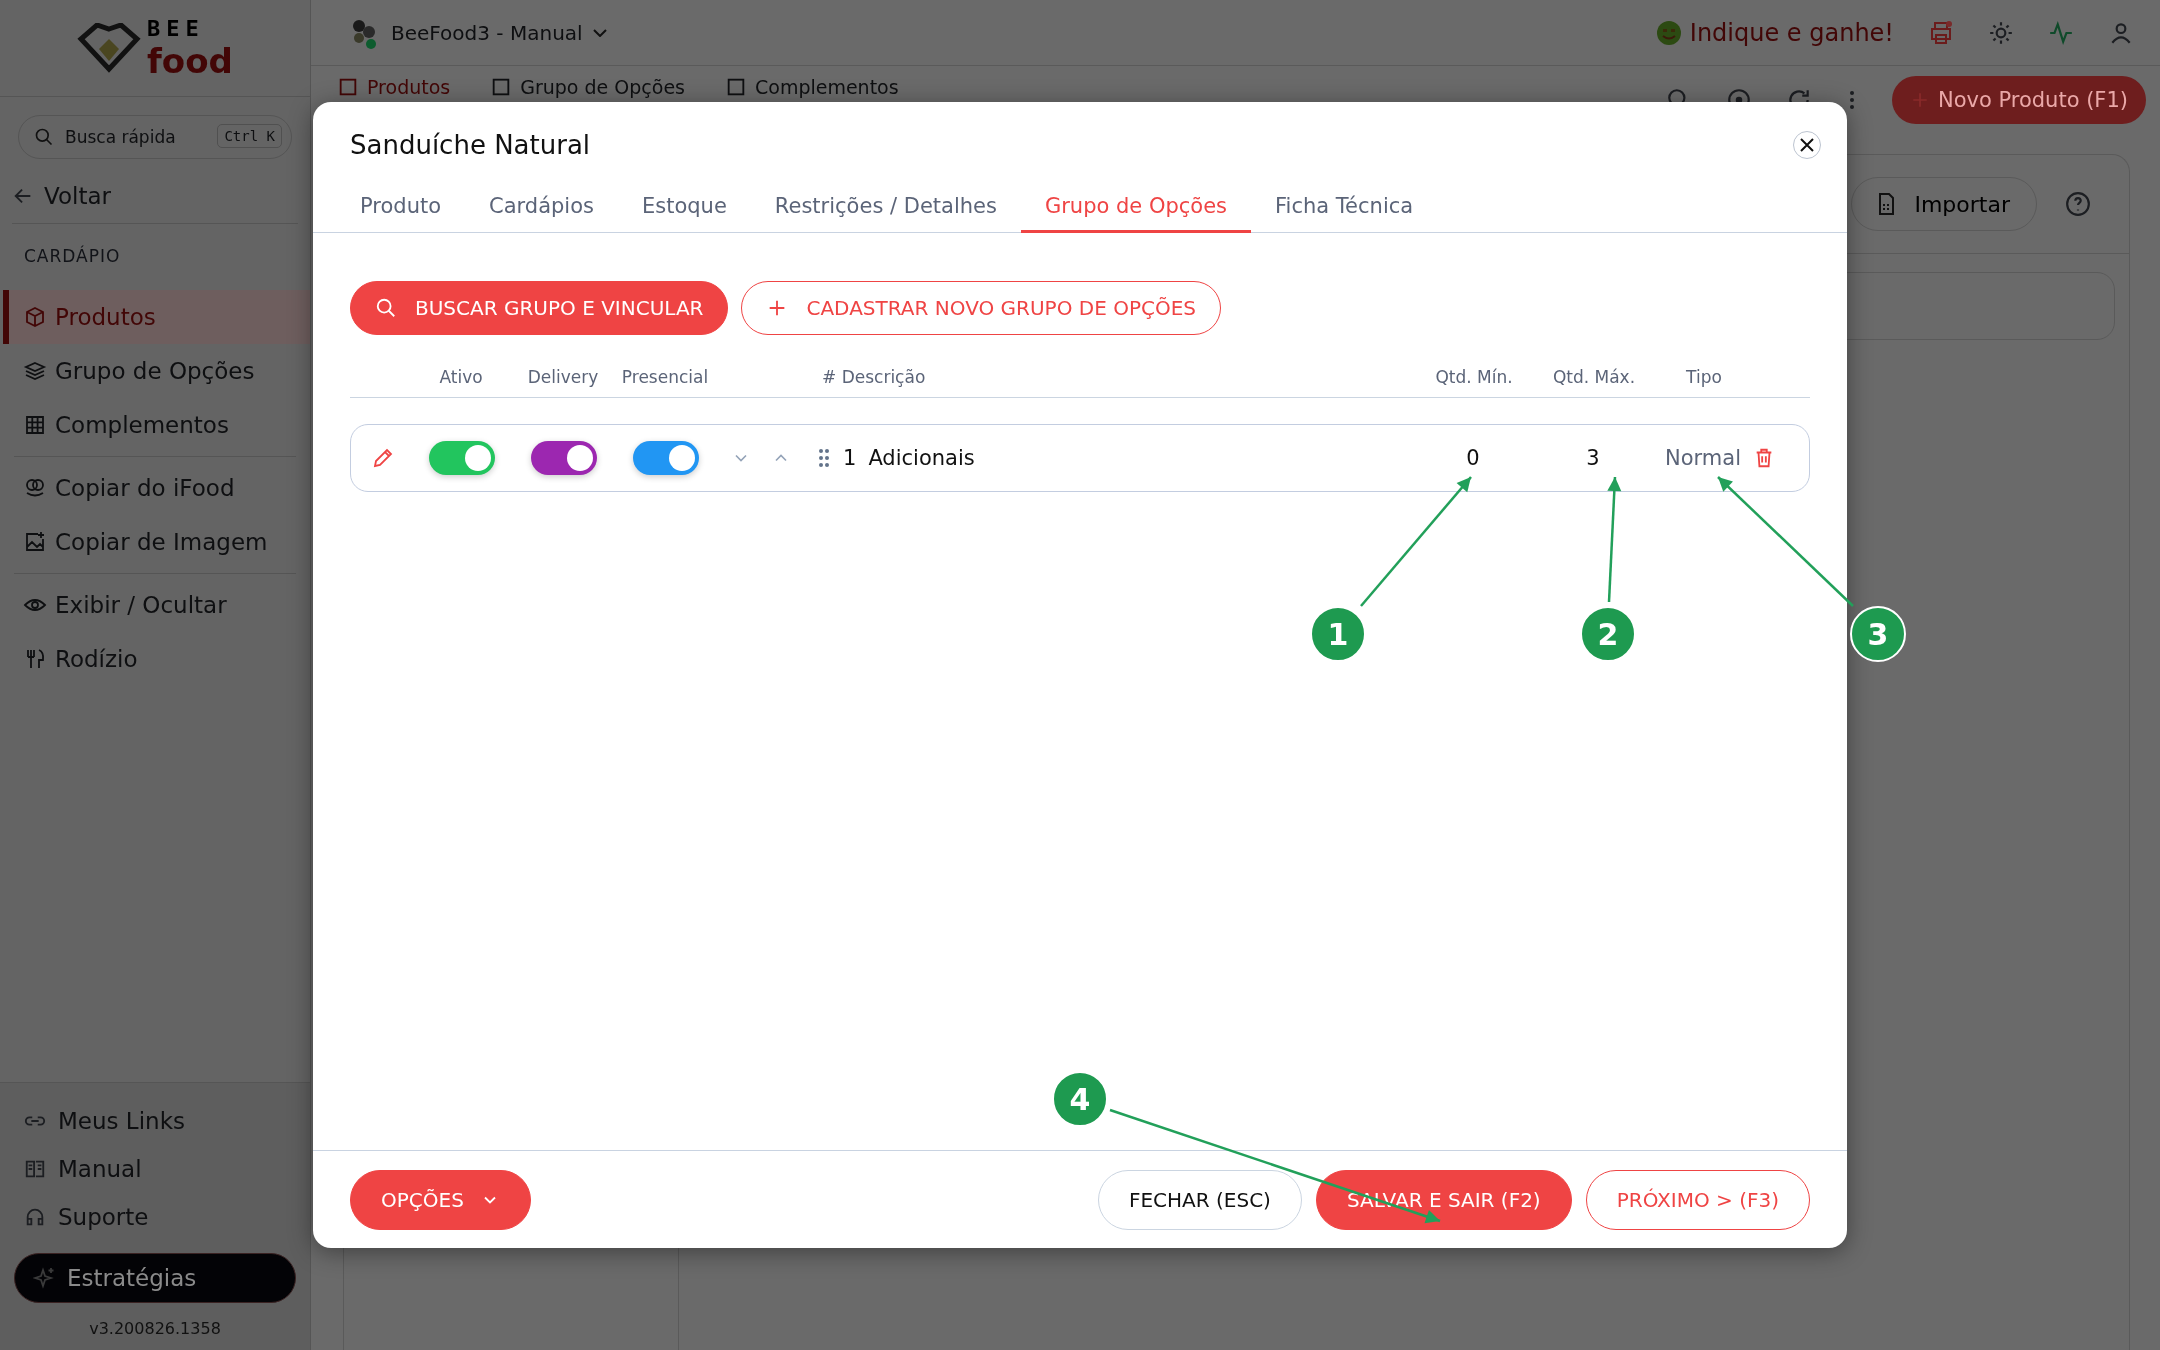 The width and height of the screenshot is (2160, 1350). What do you see at coordinates (156, 605) in the screenshot?
I see `sidebar-item: Exibir / Ocultar` at bounding box center [156, 605].